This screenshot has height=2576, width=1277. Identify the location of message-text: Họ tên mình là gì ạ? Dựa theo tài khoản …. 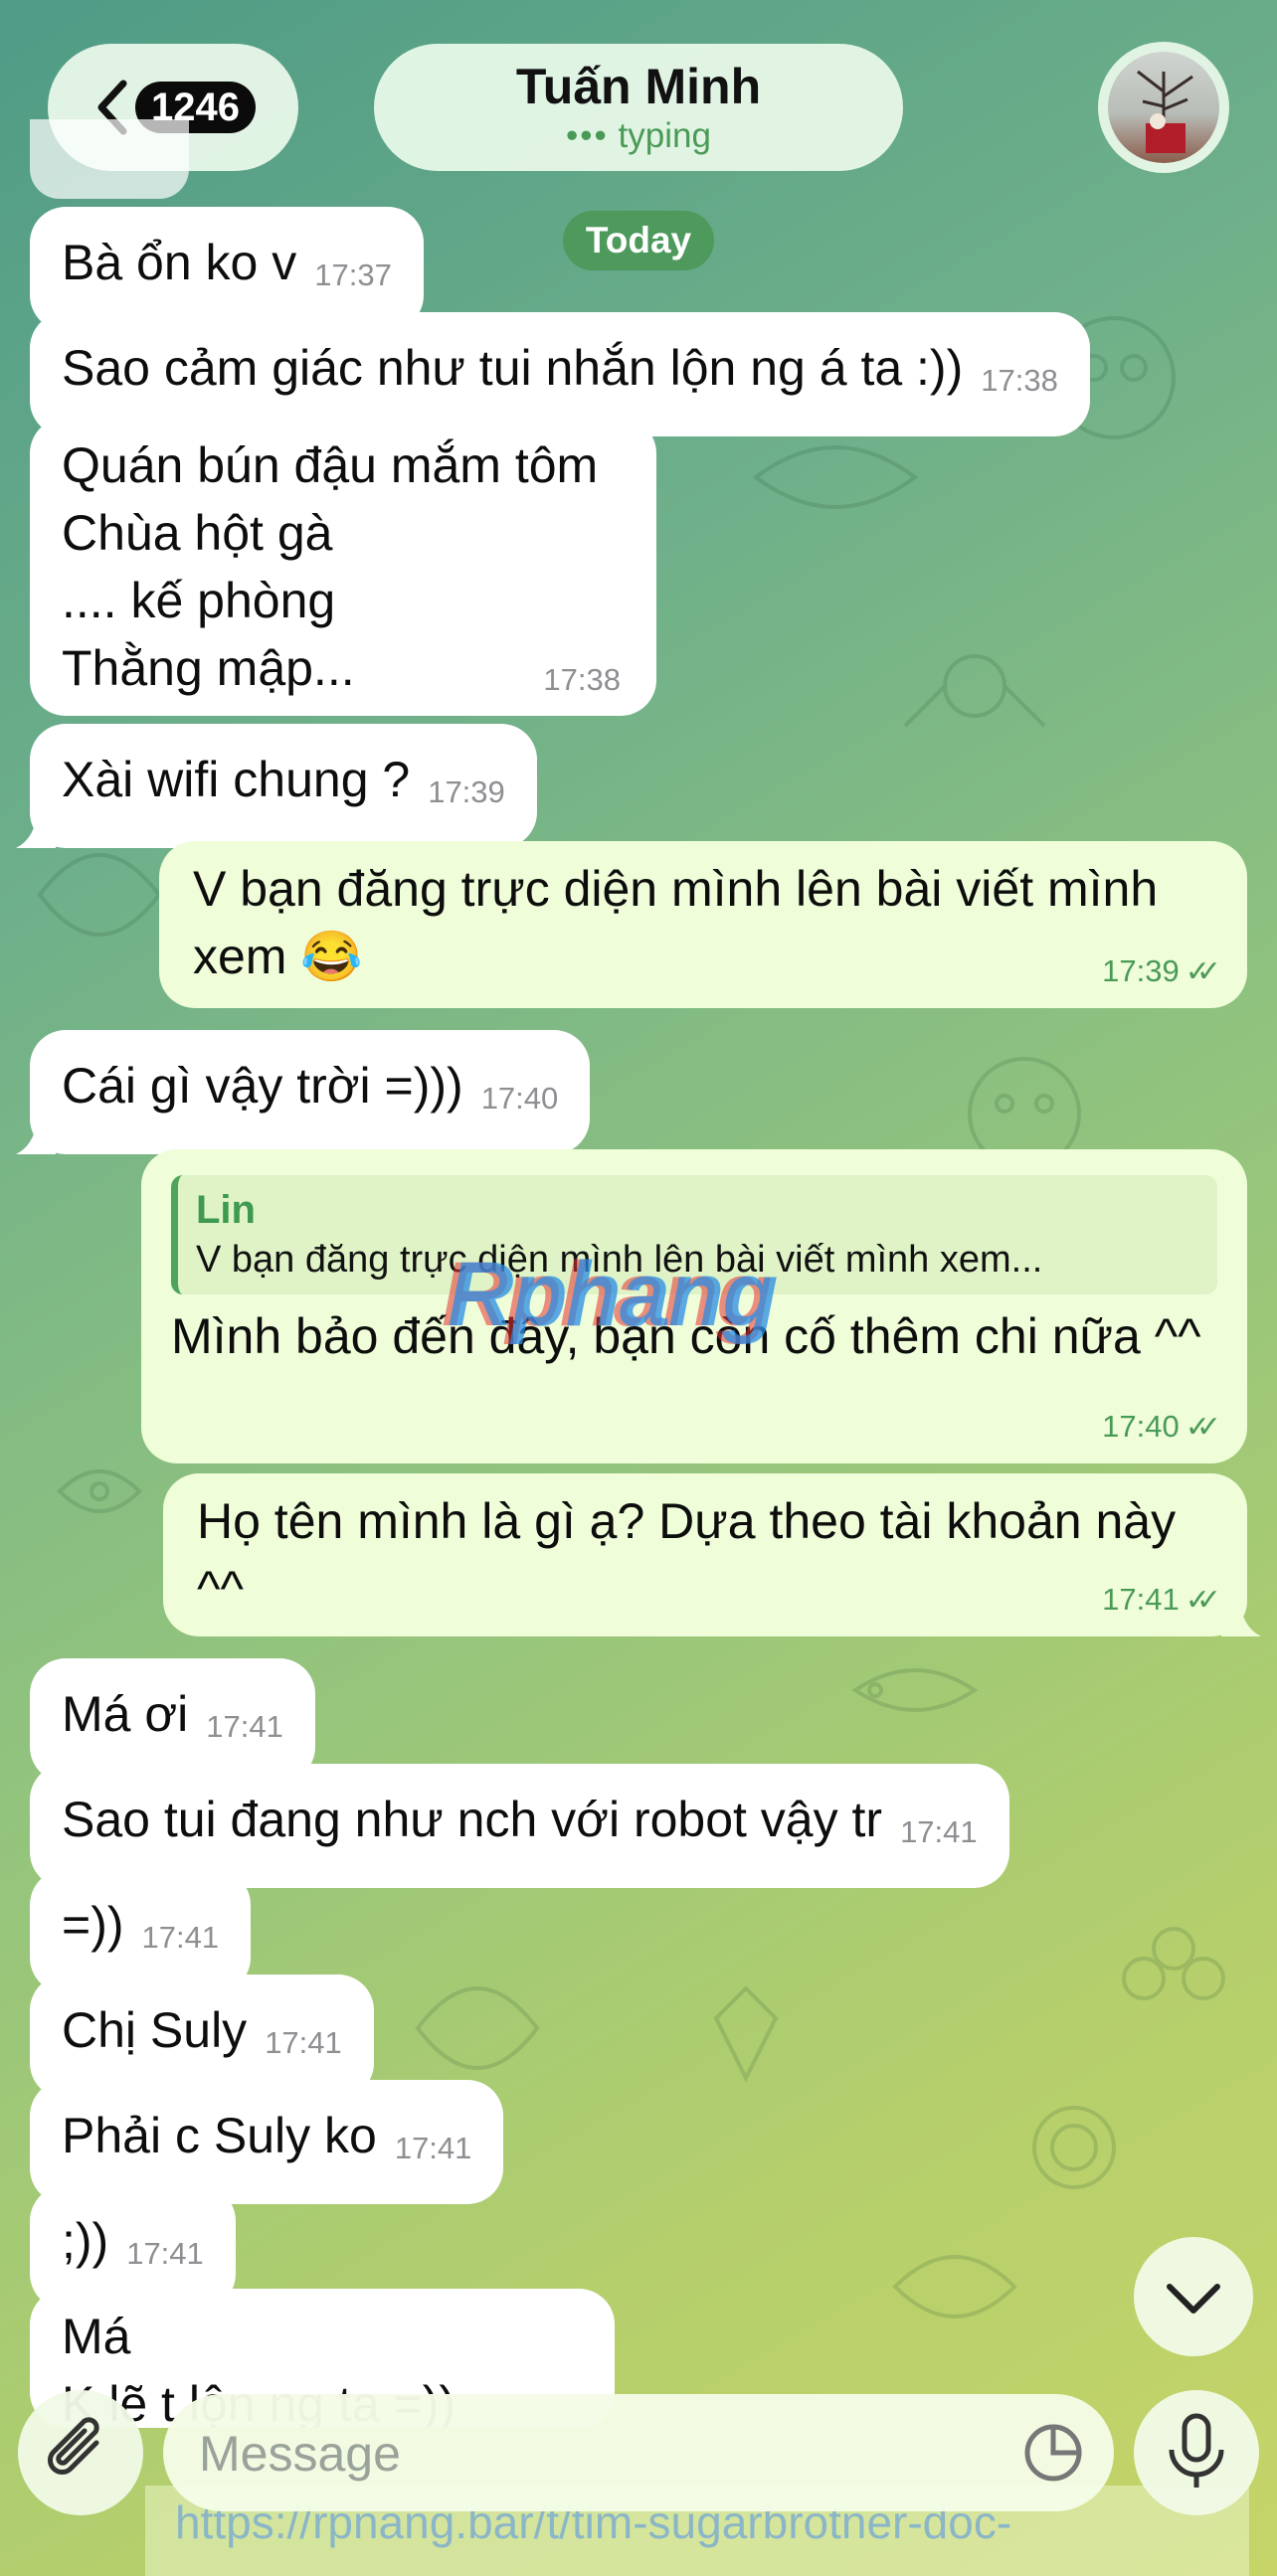
(693, 1555).